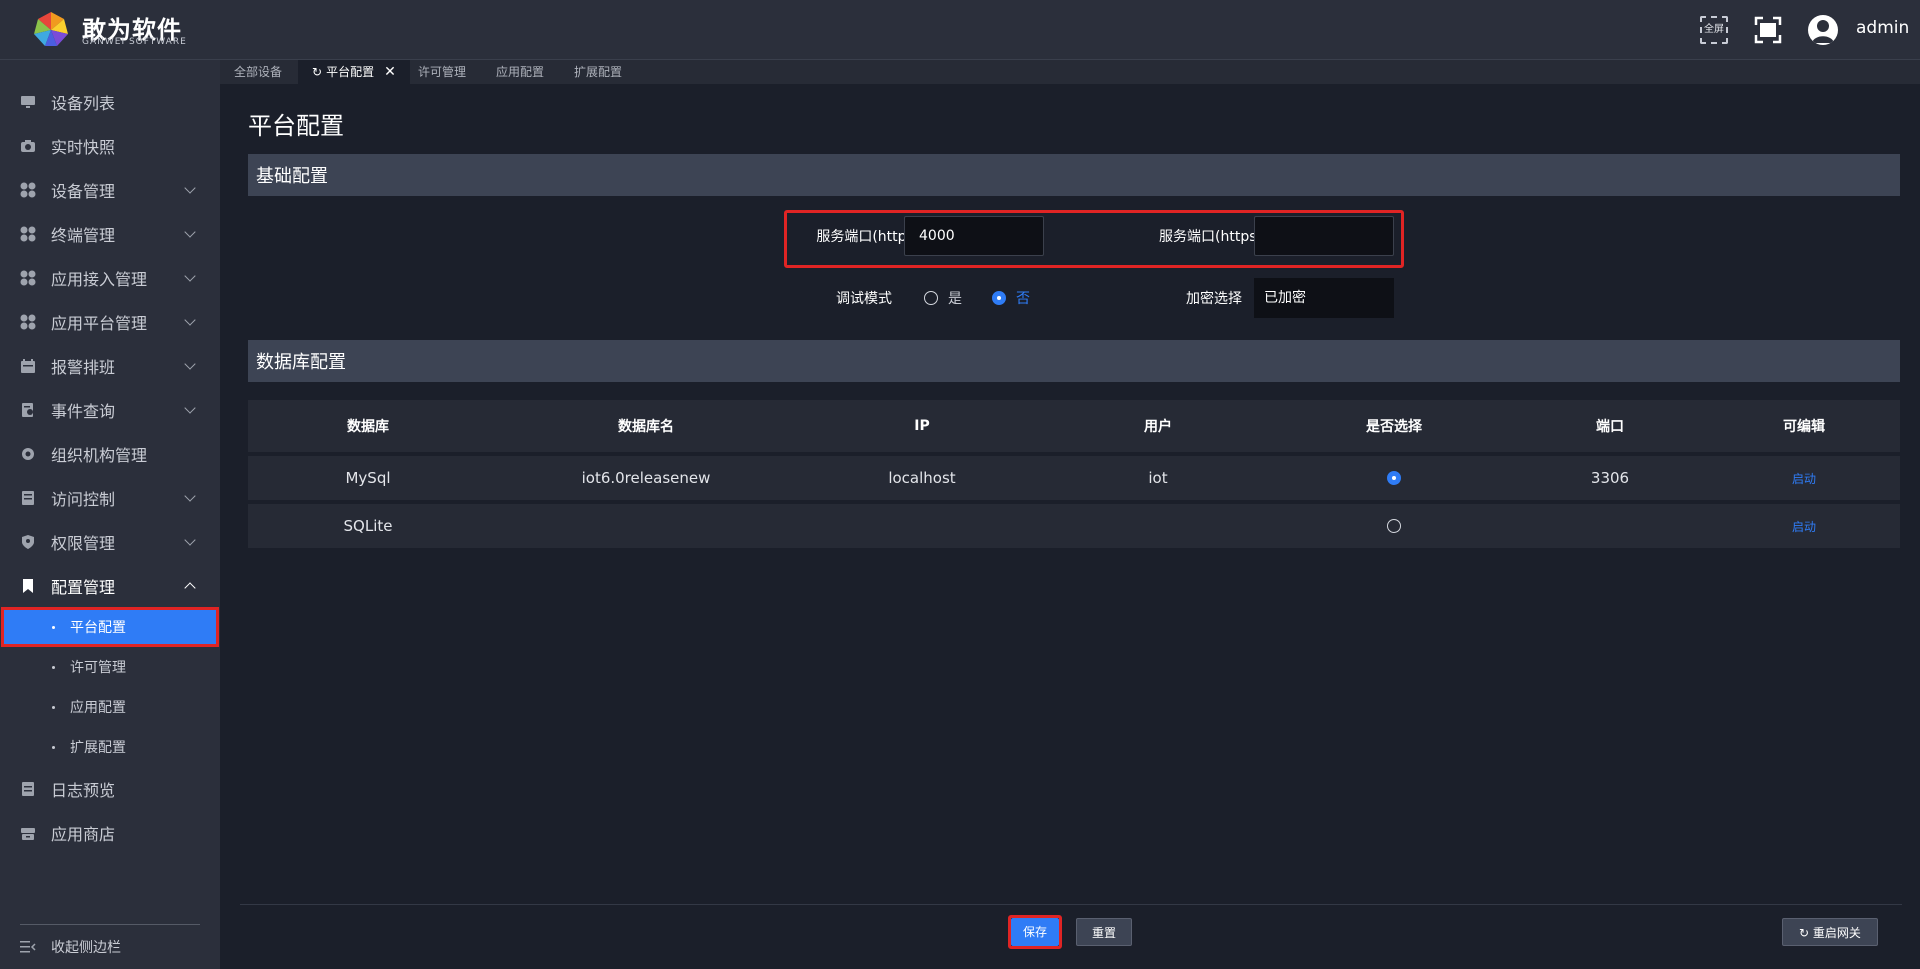 The height and width of the screenshot is (969, 1920). Describe the element at coordinates (1714, 30) in the screenshot. I see `fullscreen-text-button: 全屏` at that location.